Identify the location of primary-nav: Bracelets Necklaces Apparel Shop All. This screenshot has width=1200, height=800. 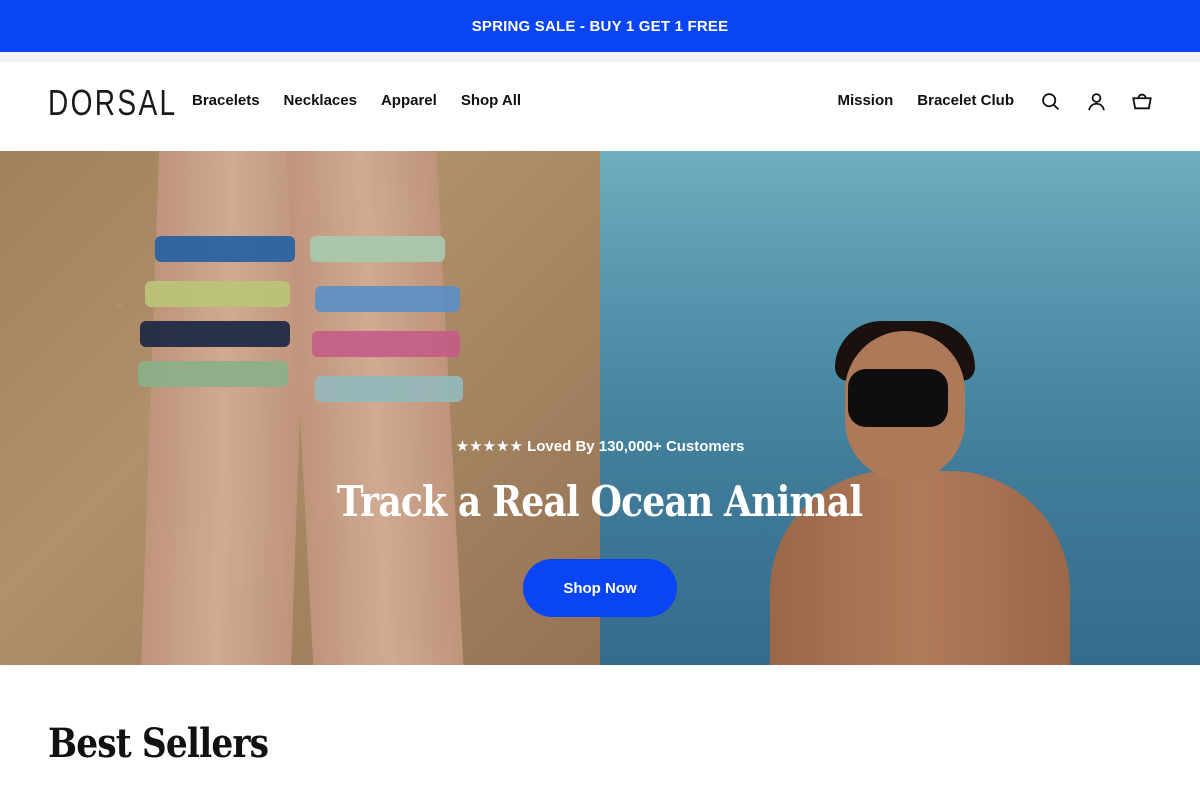
(356, 100).